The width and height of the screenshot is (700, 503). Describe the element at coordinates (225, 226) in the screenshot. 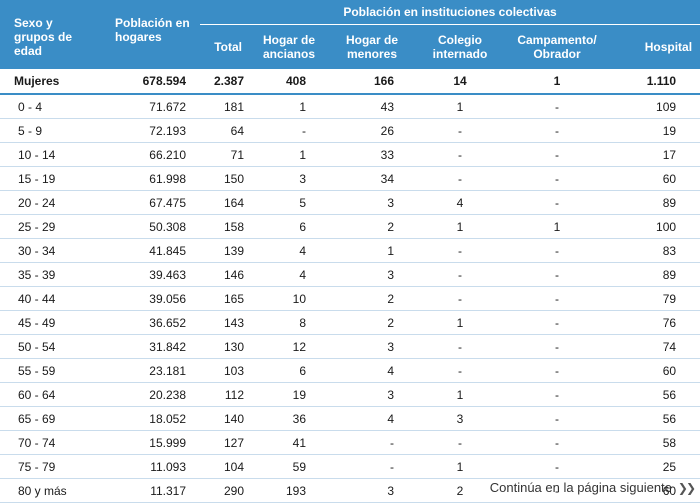

I see `cell-total: 158` at that location.